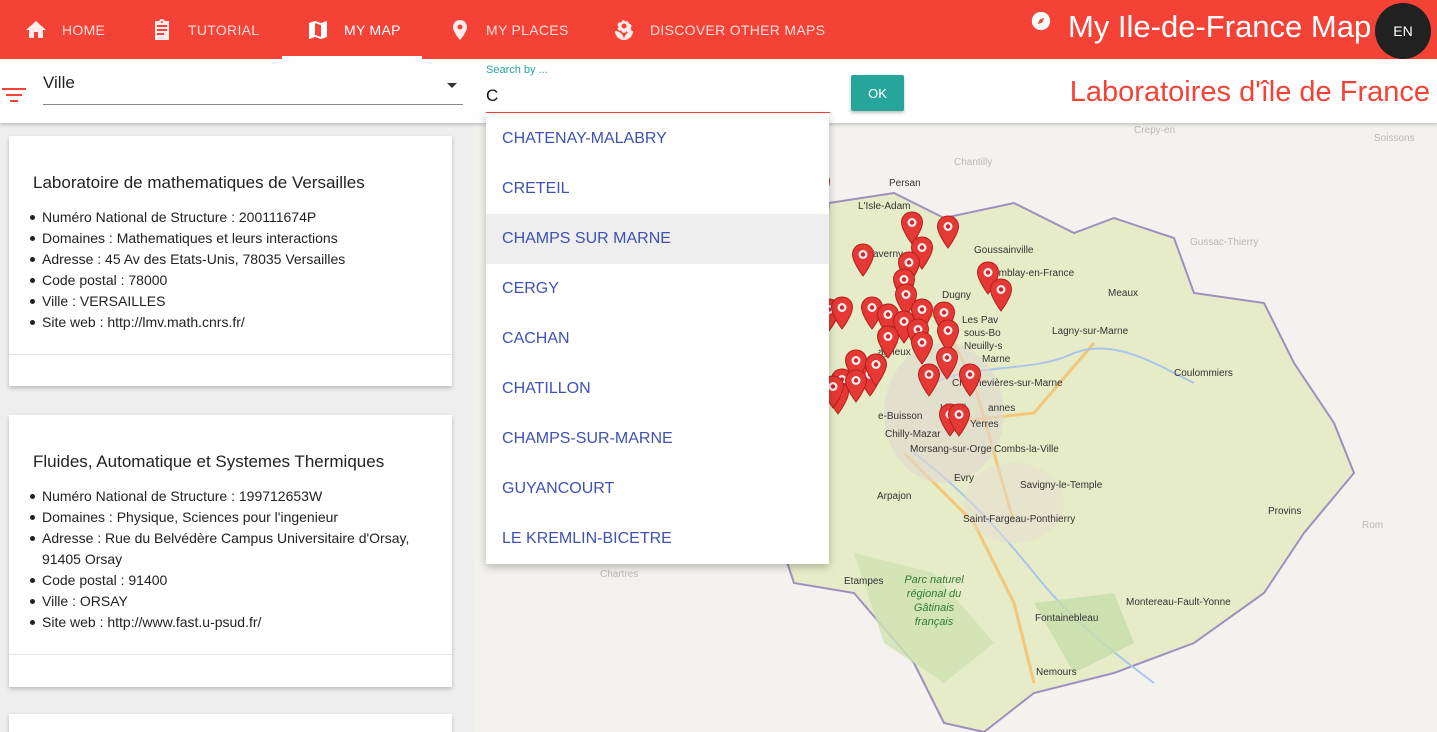 This screenshot has height=732, width=1437. Describe the element at coordinates (1004, 250) in the screenshot. I see `map-label: Goussainville` at that location.